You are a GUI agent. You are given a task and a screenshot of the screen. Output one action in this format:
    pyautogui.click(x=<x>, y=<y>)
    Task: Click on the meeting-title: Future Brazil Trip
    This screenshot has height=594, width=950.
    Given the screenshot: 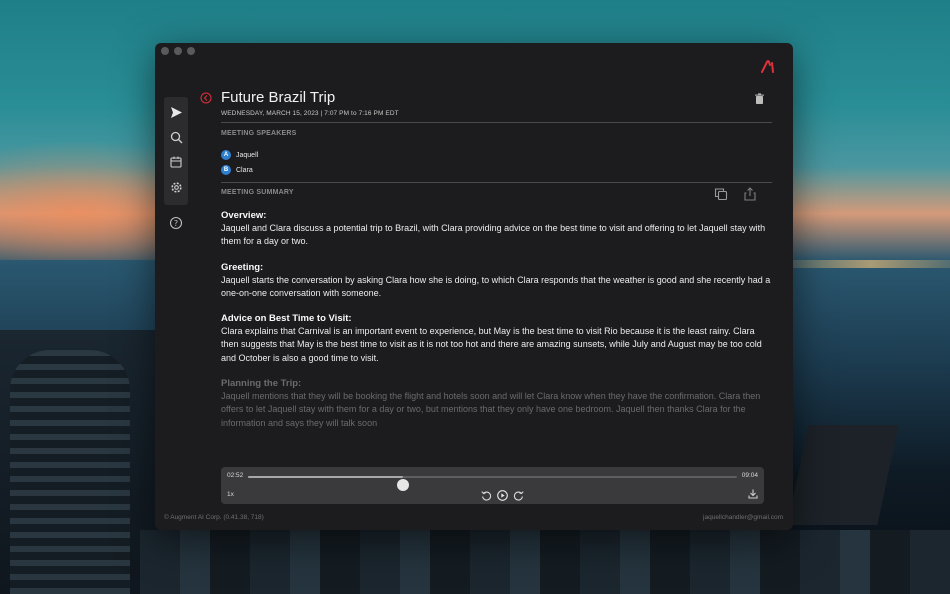 What is the action you would take?
    pyautogui.click(x=278, y=97)
    